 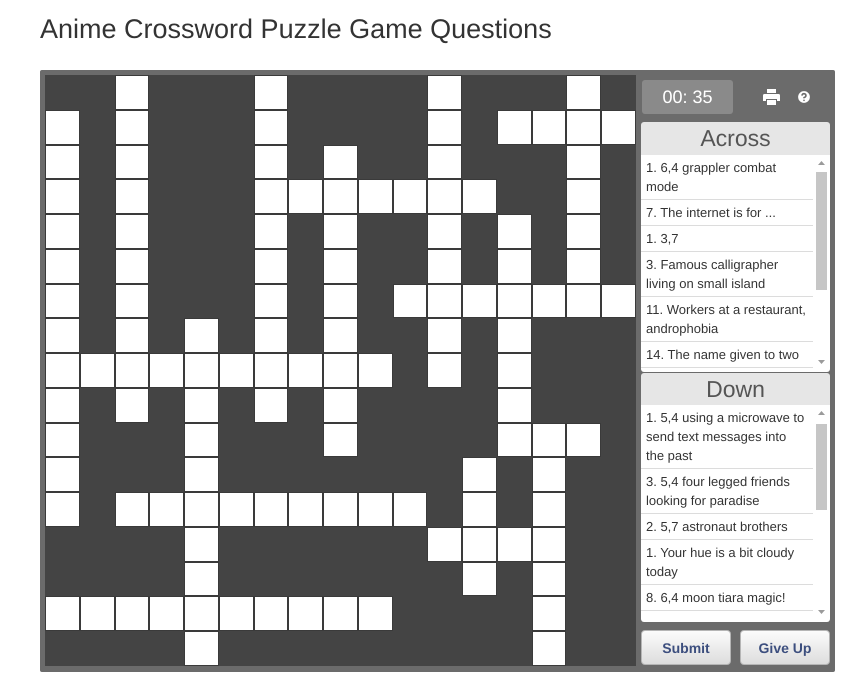 What do you see at coordinates (727, 527) in the screenshot?
I see `clue-item: 2. 5,7 astronaut brothers` at bounding box center [727, 527].